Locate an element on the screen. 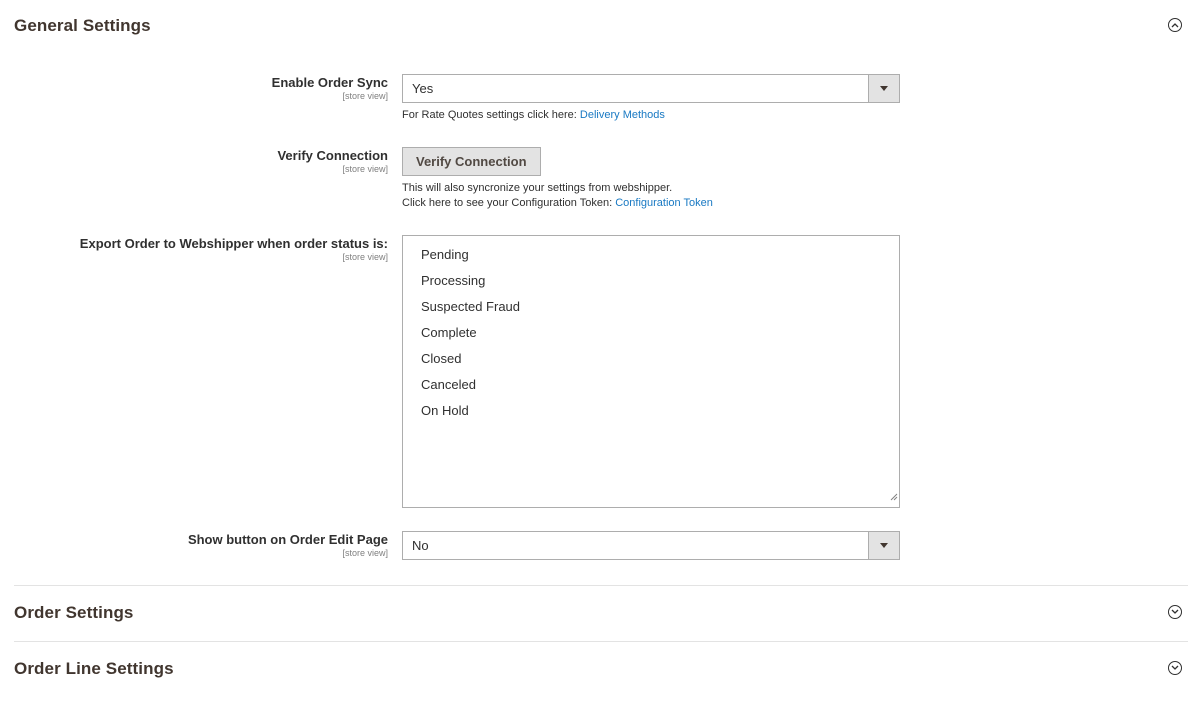 The width and height of the screenshot is (1202, 704). show-button-label-text: Show button on Order Edit Page is located at coordinates (287, 539).